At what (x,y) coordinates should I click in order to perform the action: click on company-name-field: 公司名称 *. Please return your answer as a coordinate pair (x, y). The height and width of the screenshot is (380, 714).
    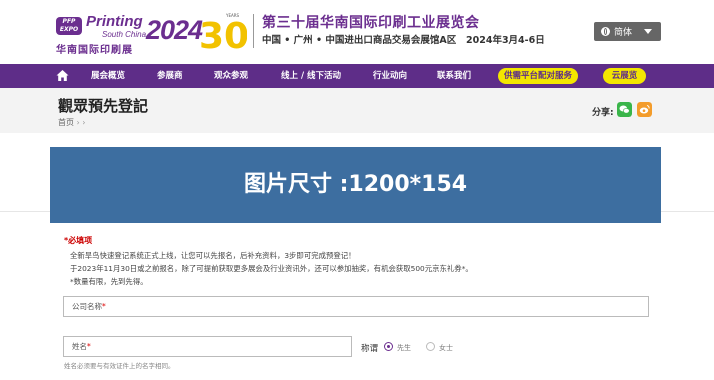
    Looking at the image, I should click on (356, 306).